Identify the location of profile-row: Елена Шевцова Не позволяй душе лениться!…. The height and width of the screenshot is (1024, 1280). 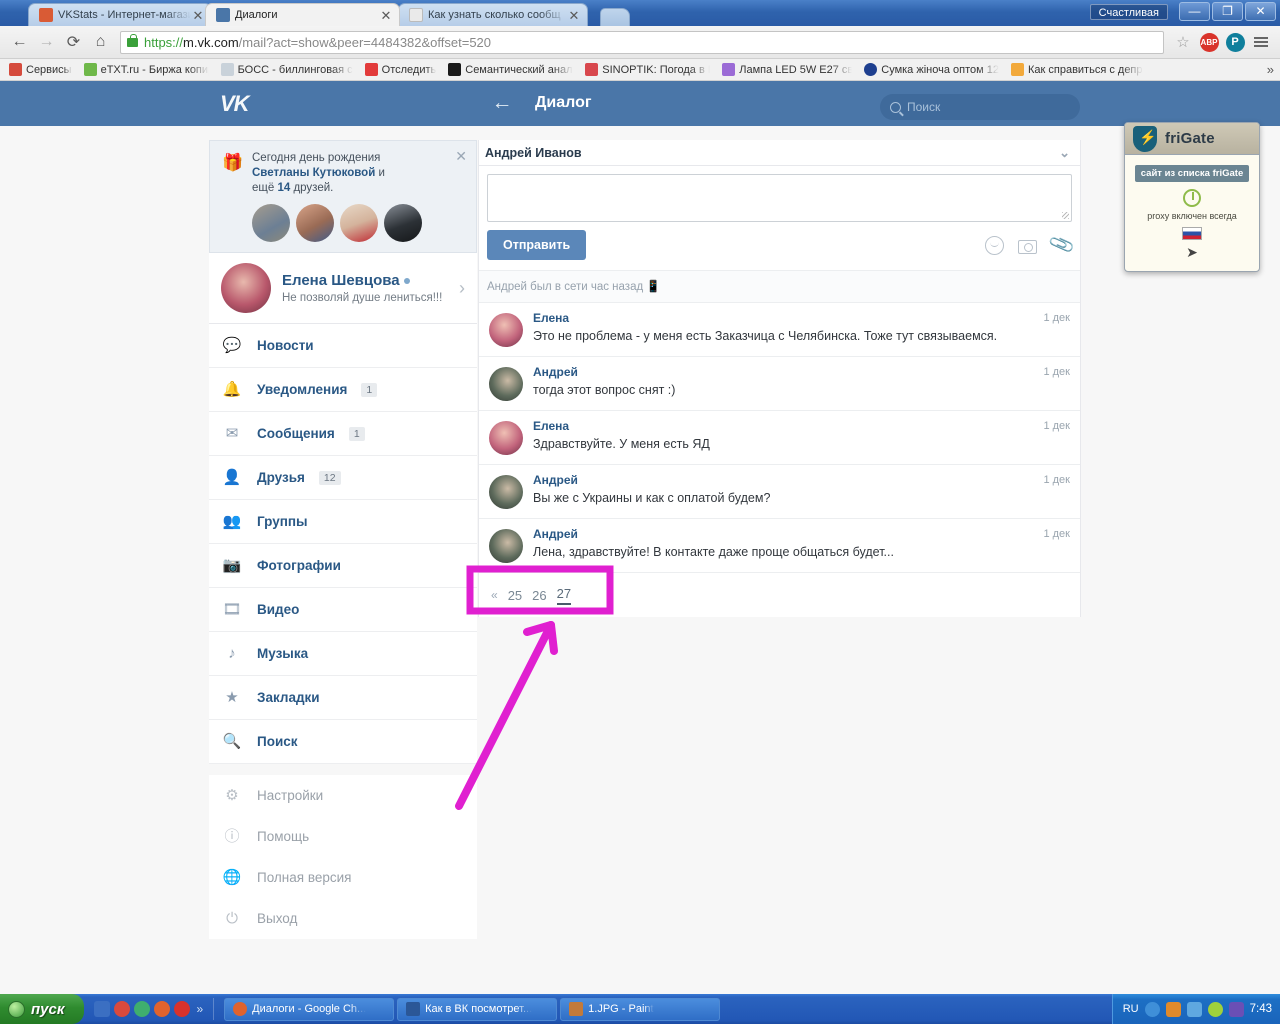
(343, 288).